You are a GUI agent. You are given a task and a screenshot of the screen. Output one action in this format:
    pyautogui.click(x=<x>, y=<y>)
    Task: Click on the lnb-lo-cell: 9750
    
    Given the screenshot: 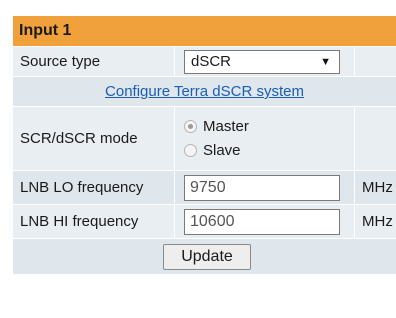 What is the action you would take?
    pyautogui.click(x=265, y=187)
    